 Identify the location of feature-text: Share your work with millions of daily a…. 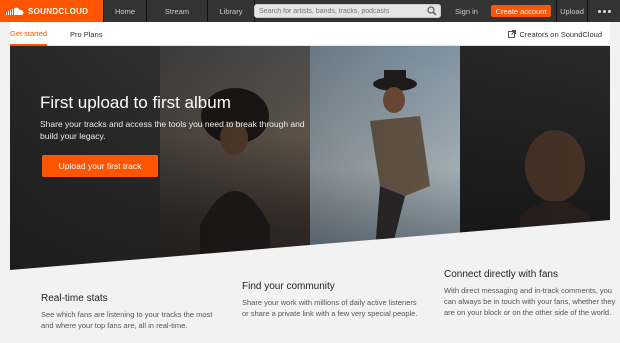
(330, 308).